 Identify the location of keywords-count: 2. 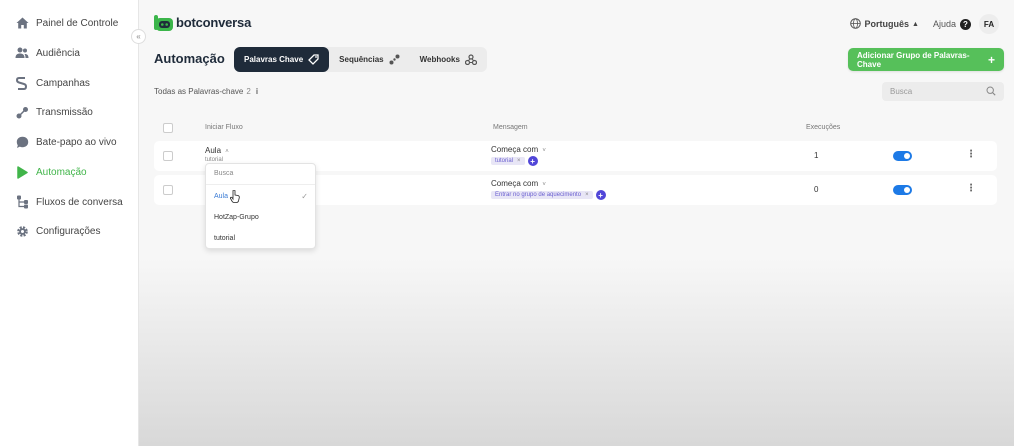
(248, 91).